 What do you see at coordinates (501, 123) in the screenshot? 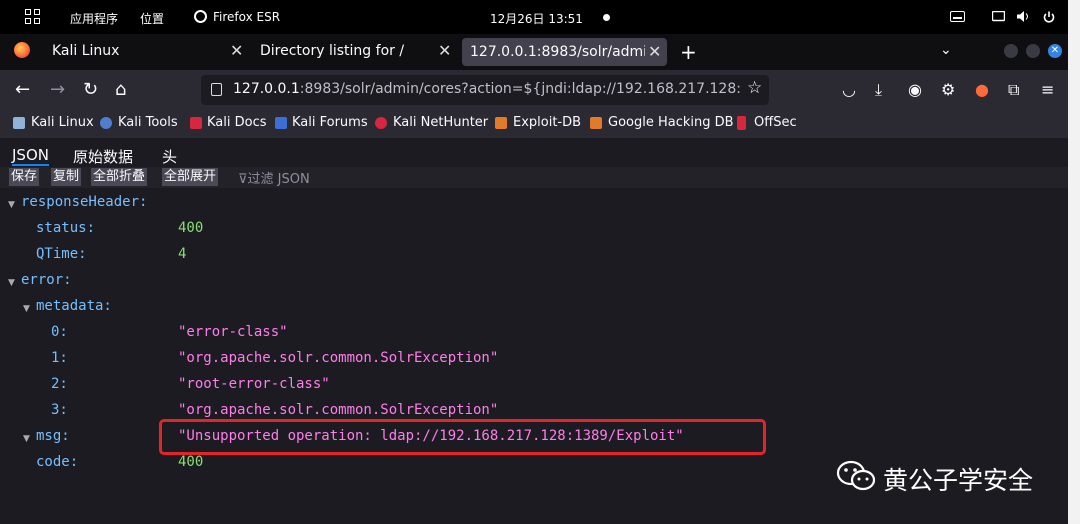
I see `exploit-db-icon` at bounding box center [501, 123].